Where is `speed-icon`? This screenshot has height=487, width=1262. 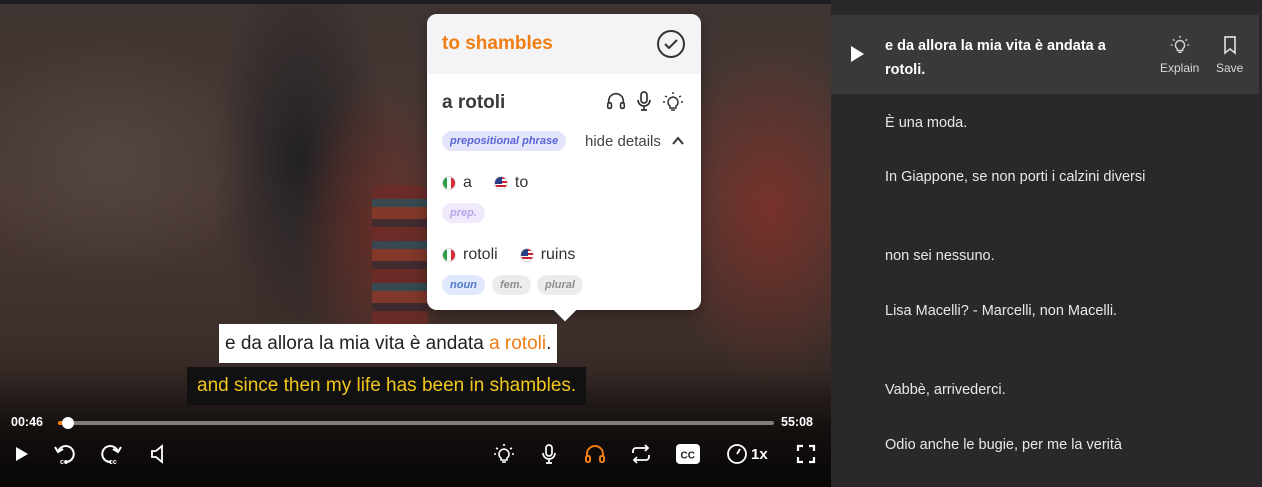 speed-icon is located at coordinates (737, 454).